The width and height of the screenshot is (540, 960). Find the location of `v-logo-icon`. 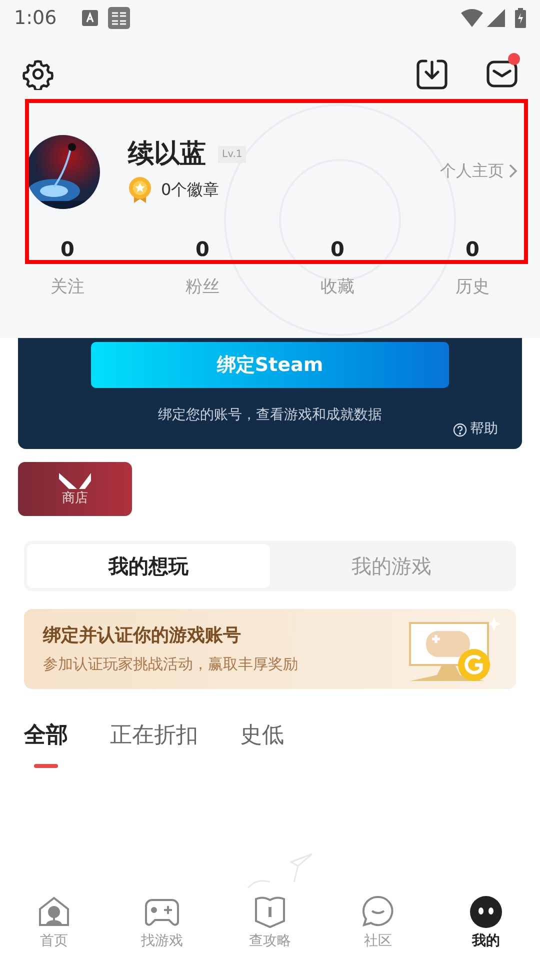

v-logo-icon is located at coordinates (75, 481).